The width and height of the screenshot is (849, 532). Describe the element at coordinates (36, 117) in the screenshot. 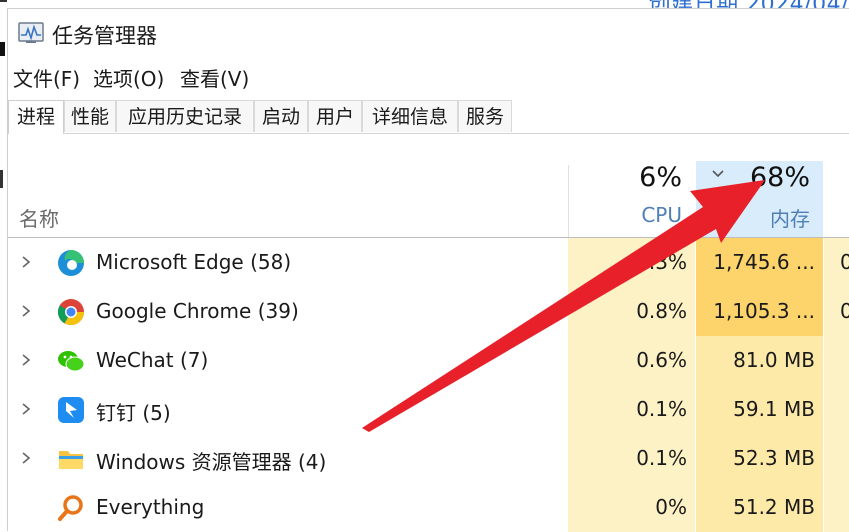

I see `tab-processes: 进程` at that location.